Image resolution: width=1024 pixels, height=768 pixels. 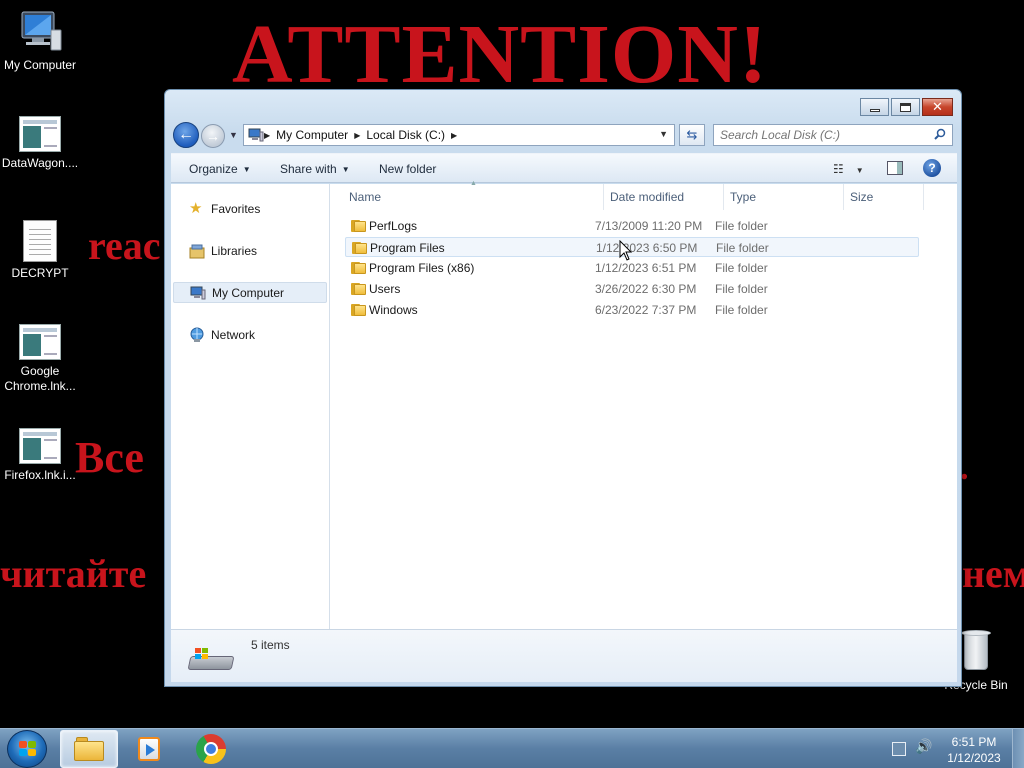 I want to click on search-input, so click(x=819, y=135).